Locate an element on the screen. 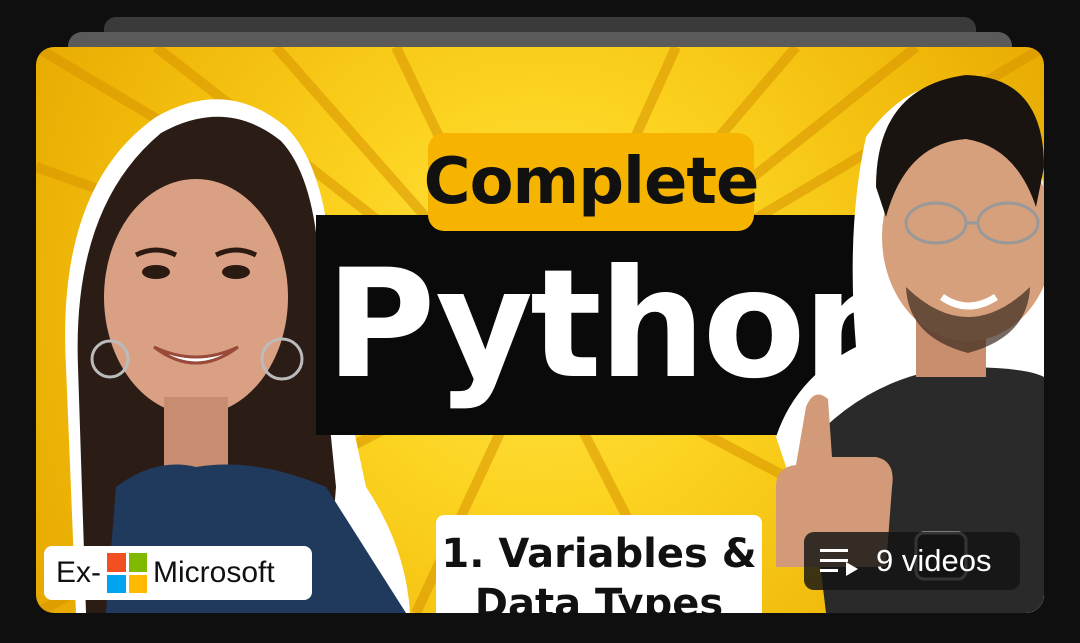 The width and height of the screenshot is (1080, 643). ex-microsoft-badge: Ex- Microsoft is located at coordinates (178, 573).